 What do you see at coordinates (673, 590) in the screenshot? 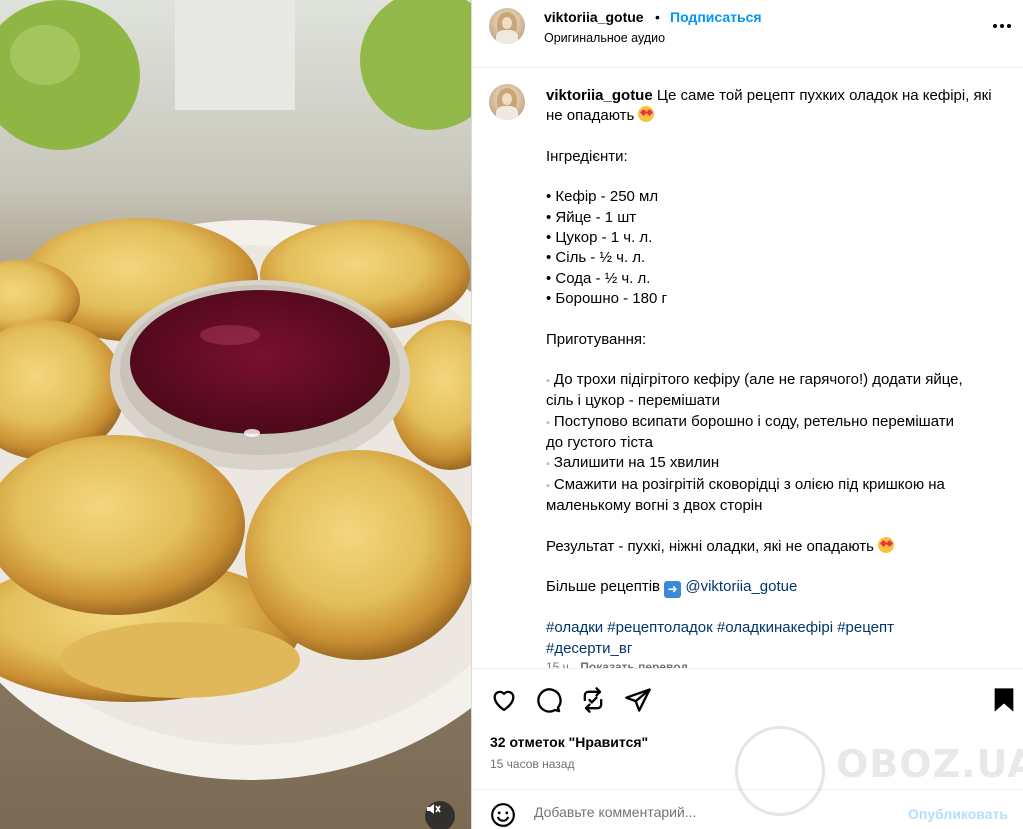
I see `right-arrow-emoji-icon: ➜` at bounding box center [673, 590].